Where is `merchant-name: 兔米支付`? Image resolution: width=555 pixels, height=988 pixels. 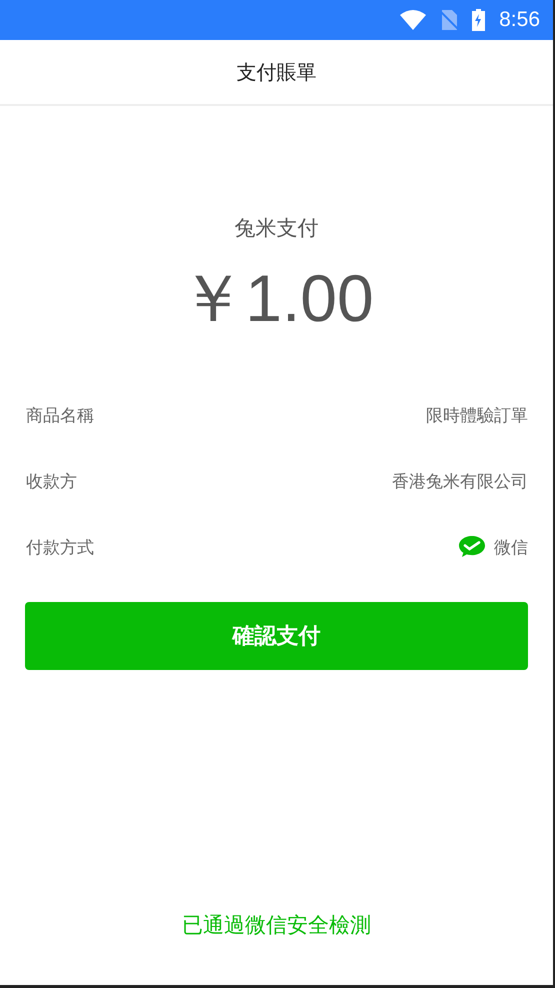 merchant-name: 兔米支付 is located at coordinates (276, 228).